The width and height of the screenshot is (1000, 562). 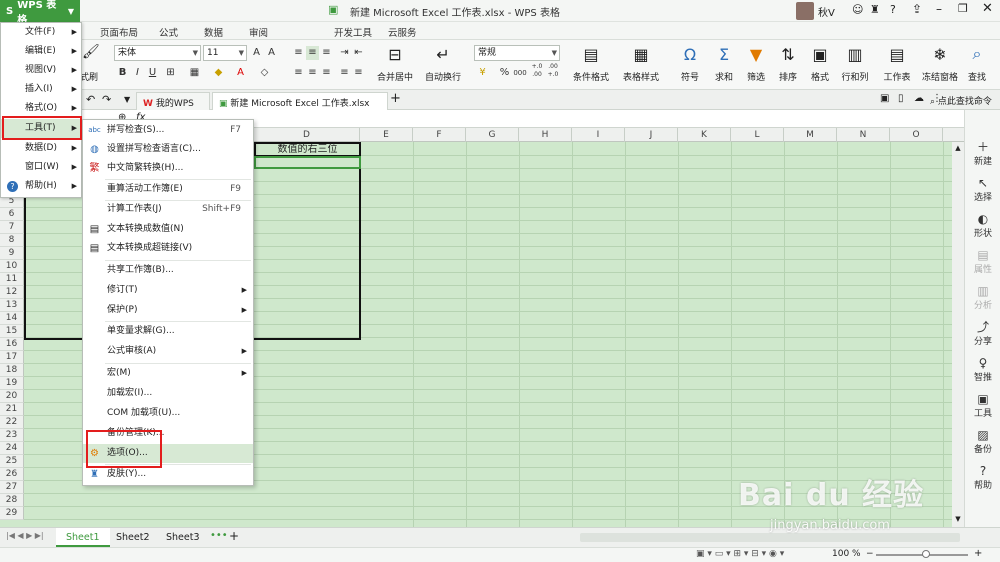 What do you see at coordinates (183, 537) in the screenshot?
I see `sheet-tab: Sheet3` at bounding box center [183, 537].